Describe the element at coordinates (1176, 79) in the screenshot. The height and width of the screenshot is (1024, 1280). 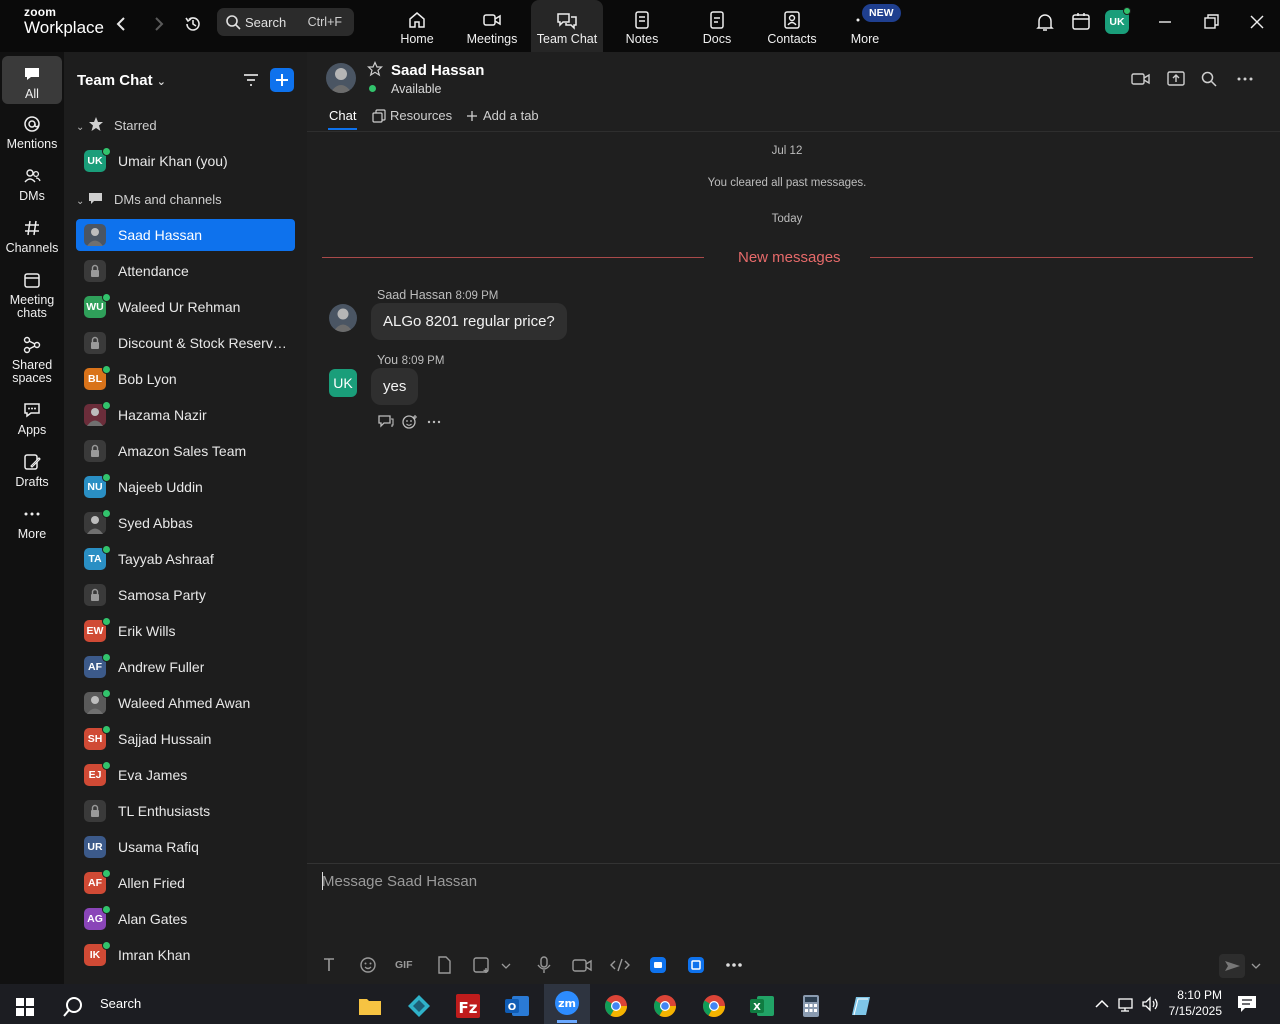
I see `share-screen-icon` at that location.